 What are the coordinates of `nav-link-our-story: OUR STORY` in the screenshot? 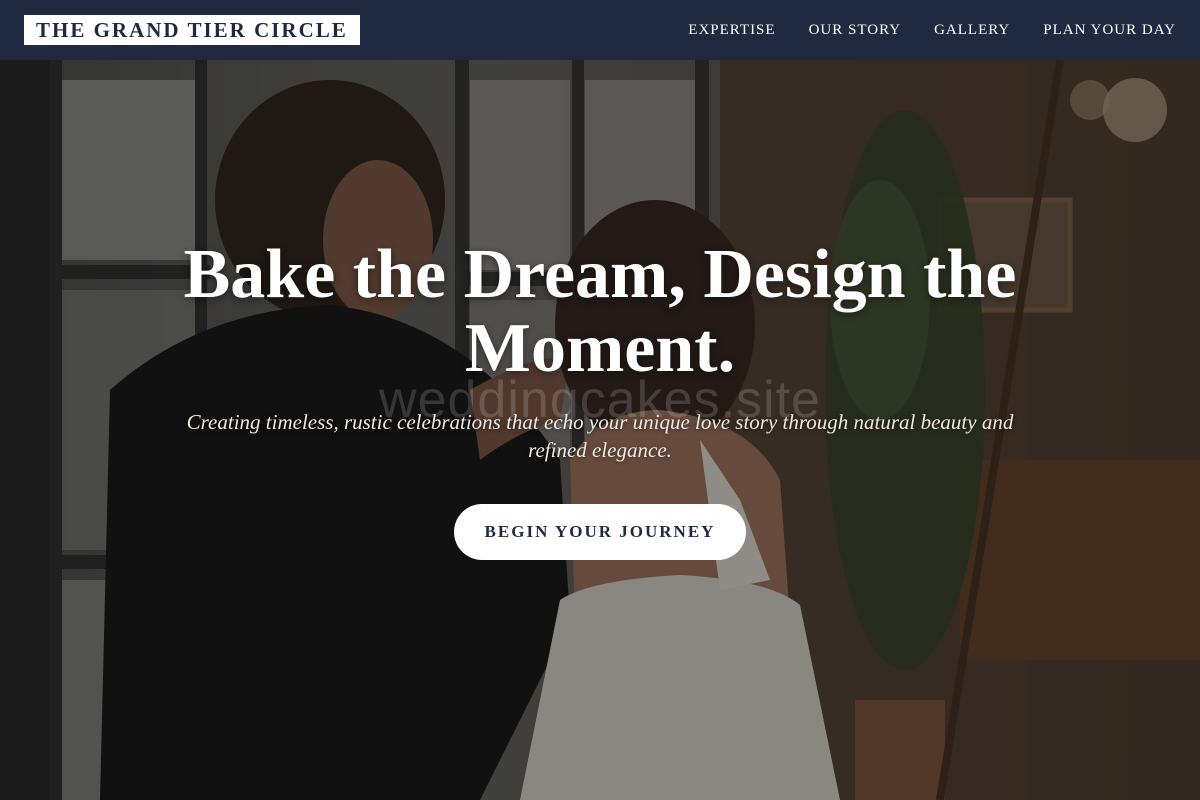 It's located at (855, 30).